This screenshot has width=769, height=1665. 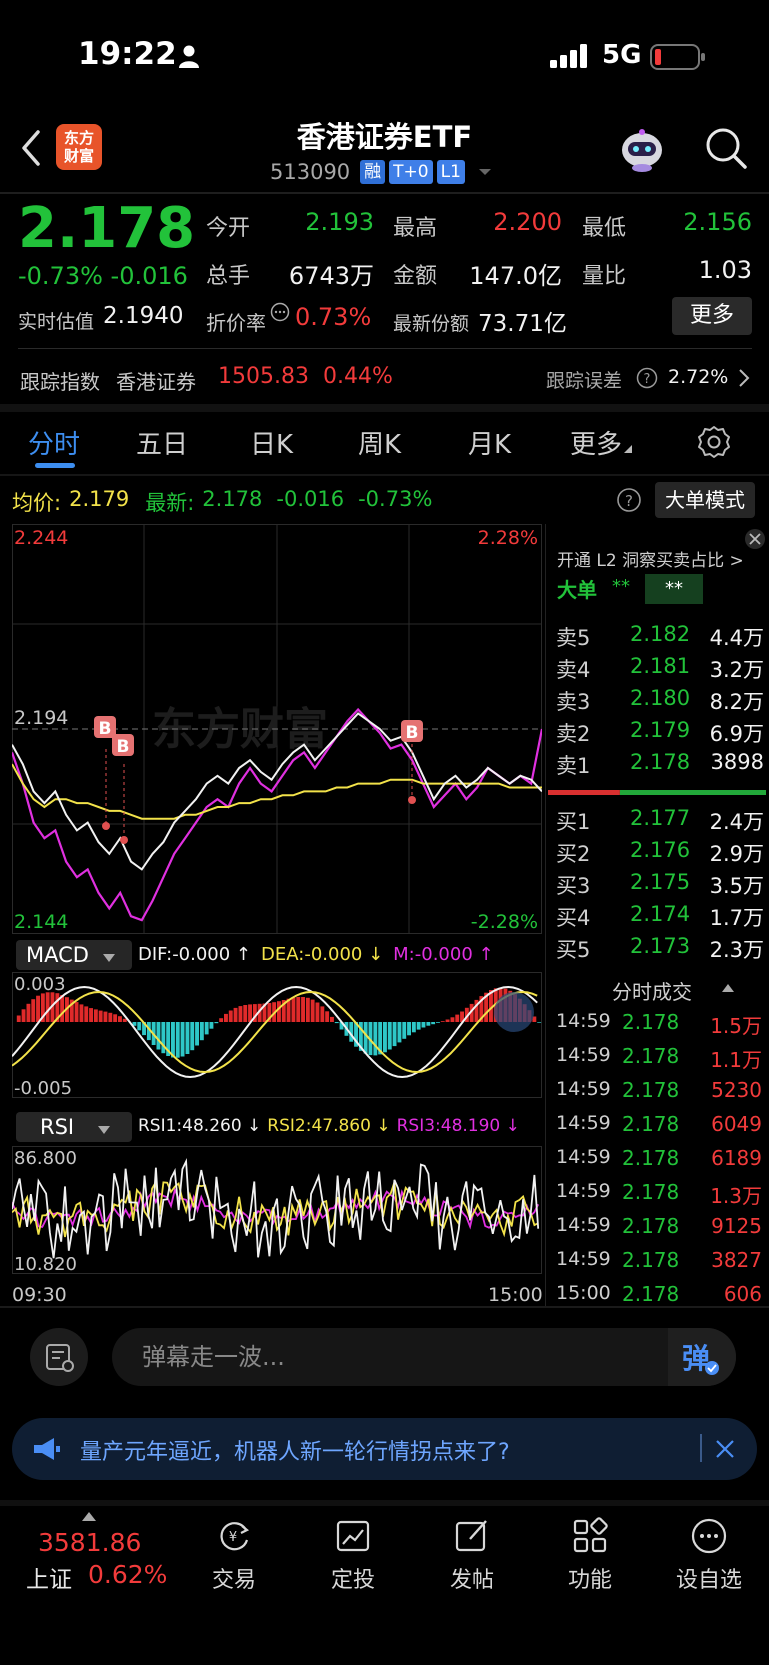 What do you see at coordinates (89, 1542) in the screenshot?
I see `market-index-value: 3581.86` at bounding box center [89, 1542].